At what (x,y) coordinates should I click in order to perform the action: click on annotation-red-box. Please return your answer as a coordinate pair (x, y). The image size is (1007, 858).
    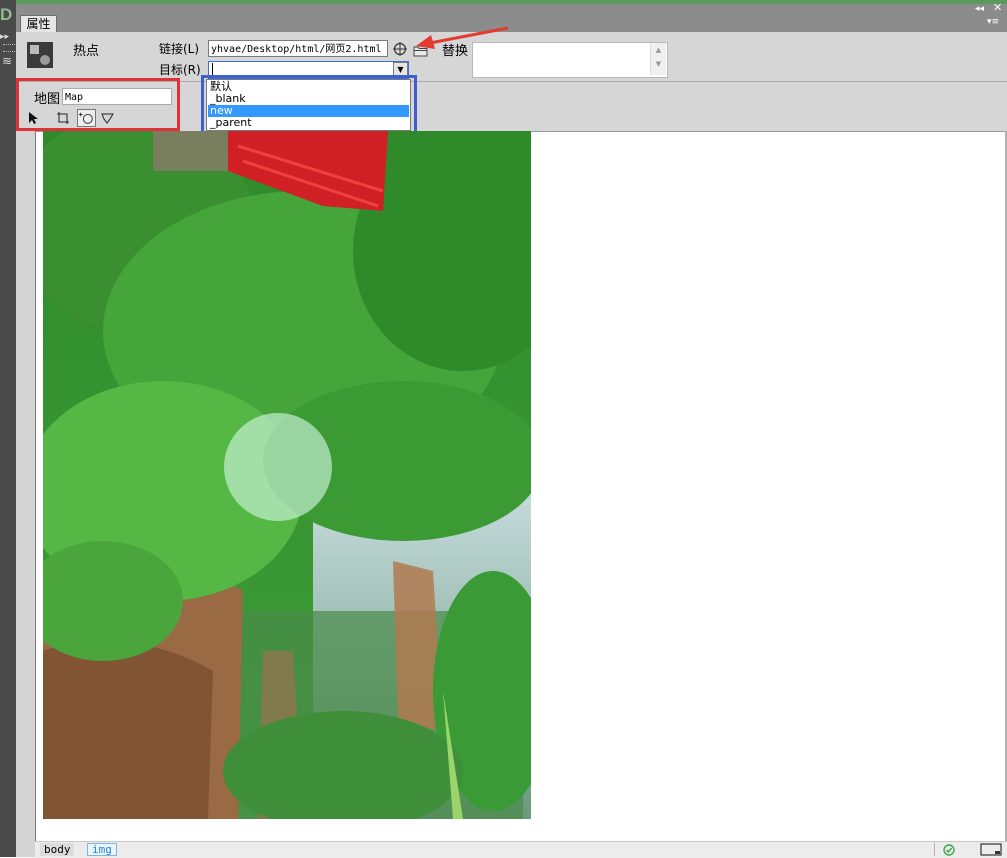
    Looking at the image, I should click on (98, 104).